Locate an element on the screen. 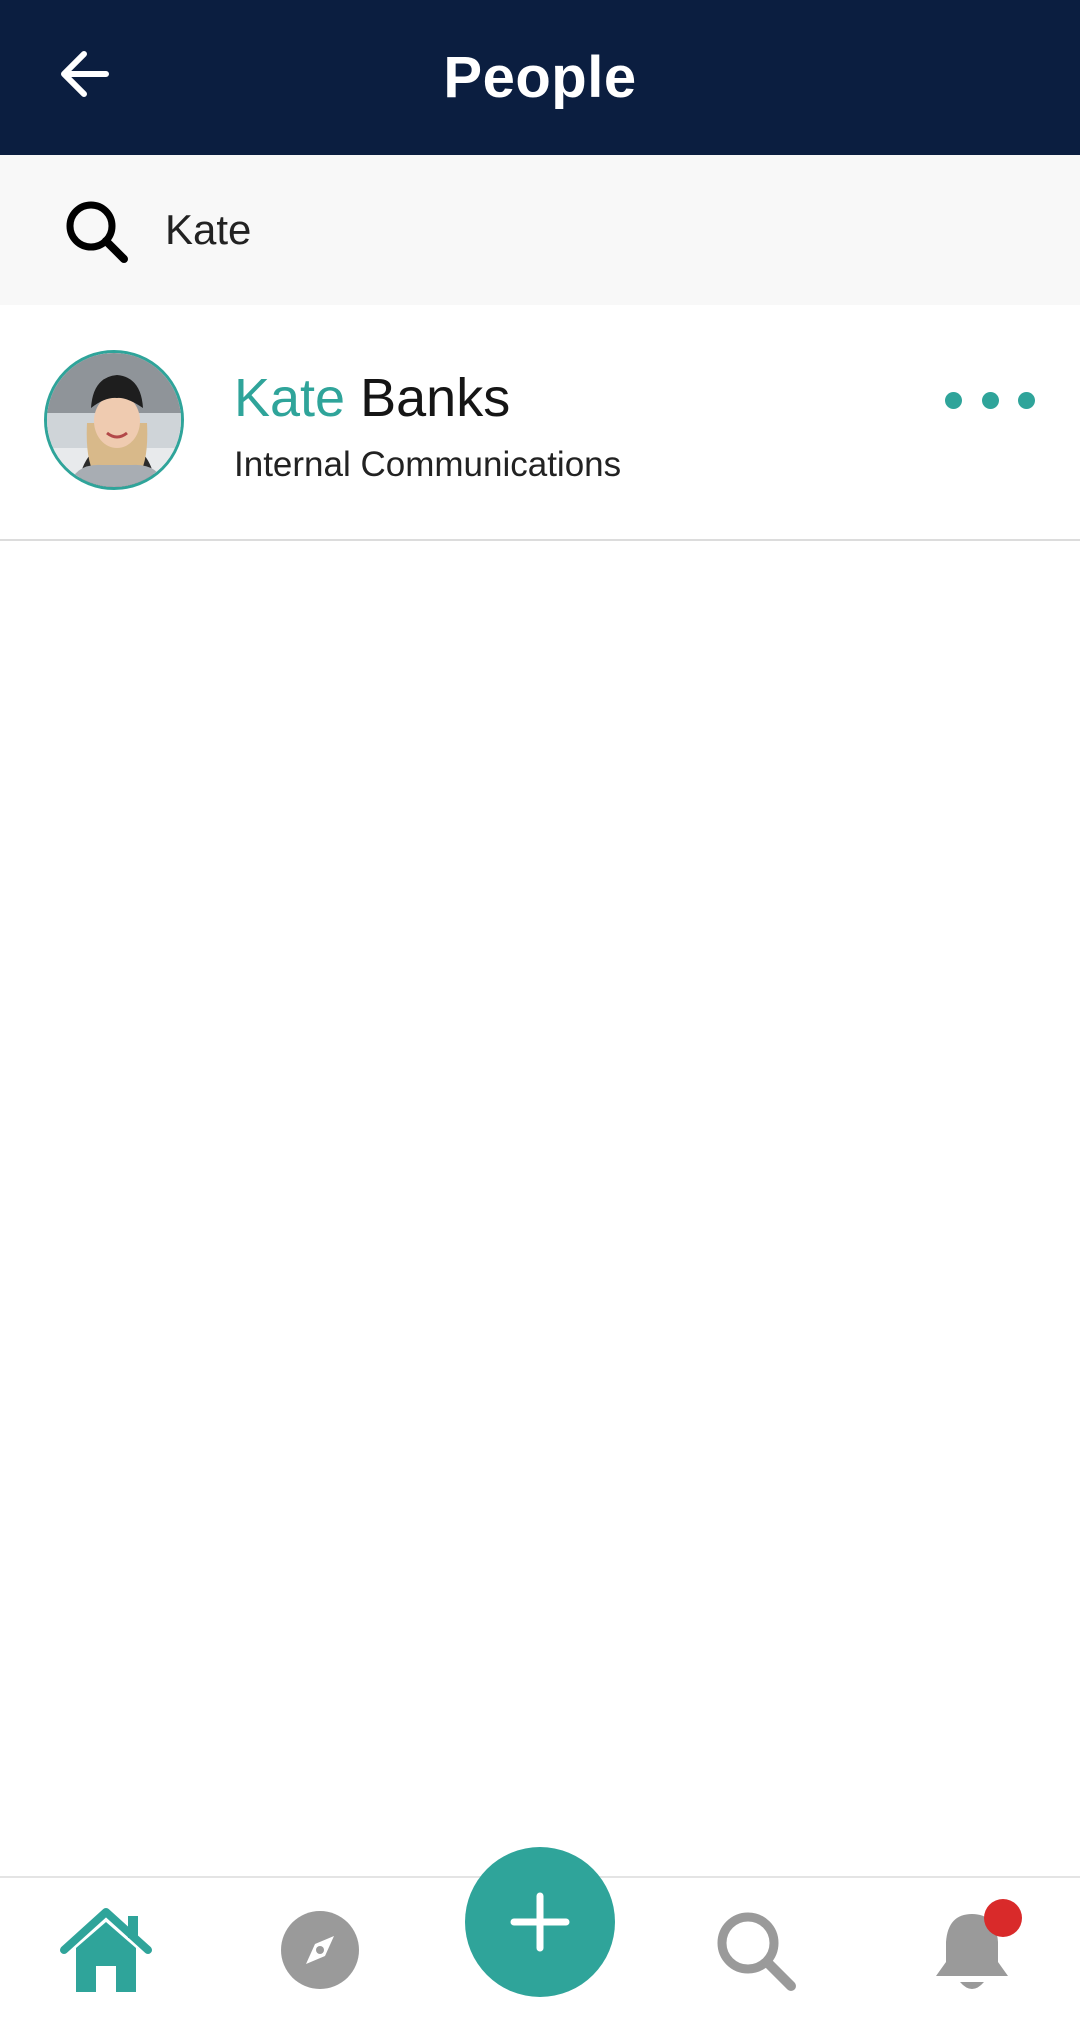 The height and width of the screenshot is (2021, 1080). nav-home is located at coordinates (106, 1952).